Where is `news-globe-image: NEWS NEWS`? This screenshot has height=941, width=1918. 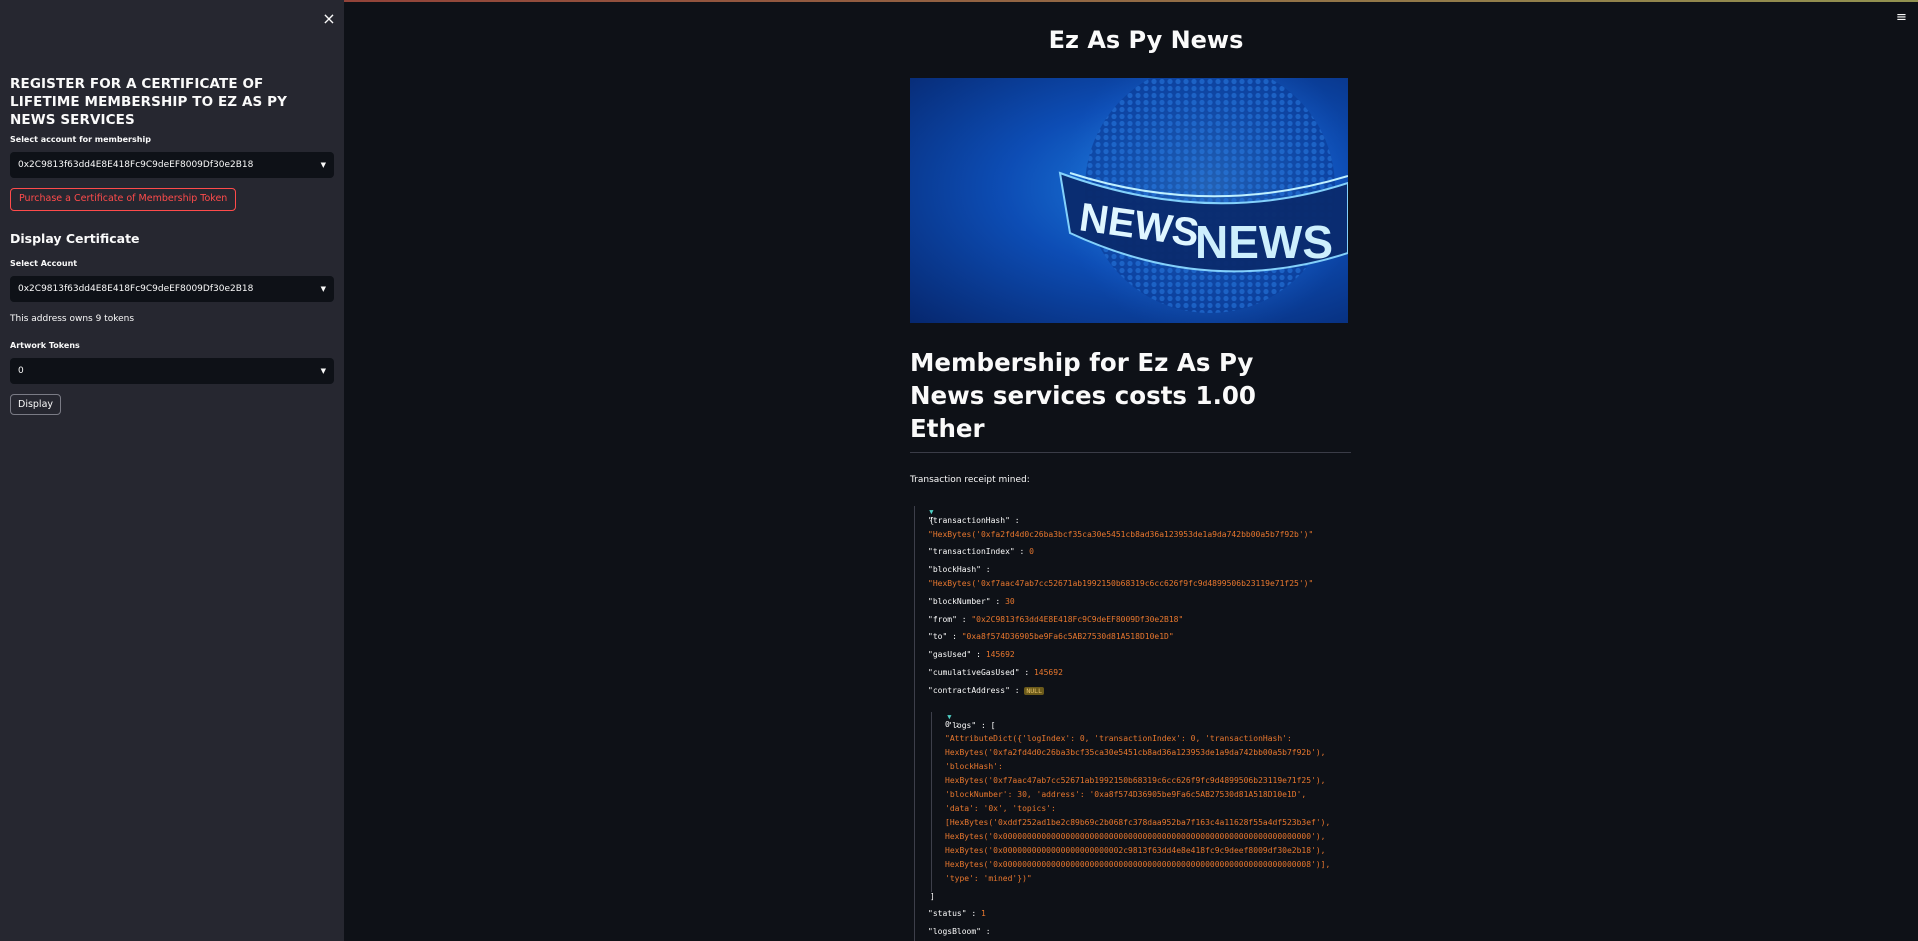
news-globe-image: NEWS NEWS is located at coordinates (1129, 200).